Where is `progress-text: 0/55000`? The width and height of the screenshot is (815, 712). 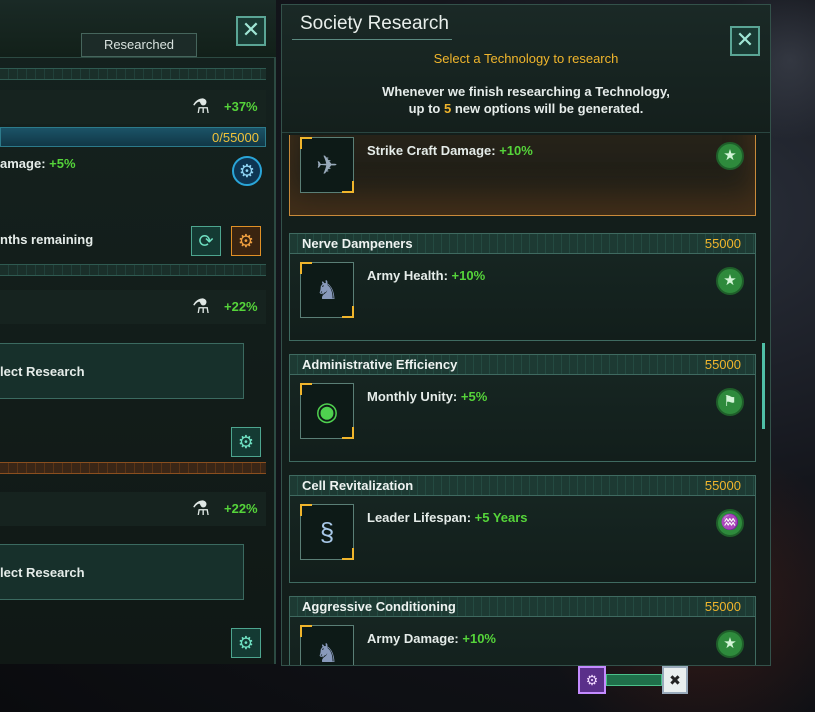 progress-text: 0/55000 is located at coordinates (235, 137).